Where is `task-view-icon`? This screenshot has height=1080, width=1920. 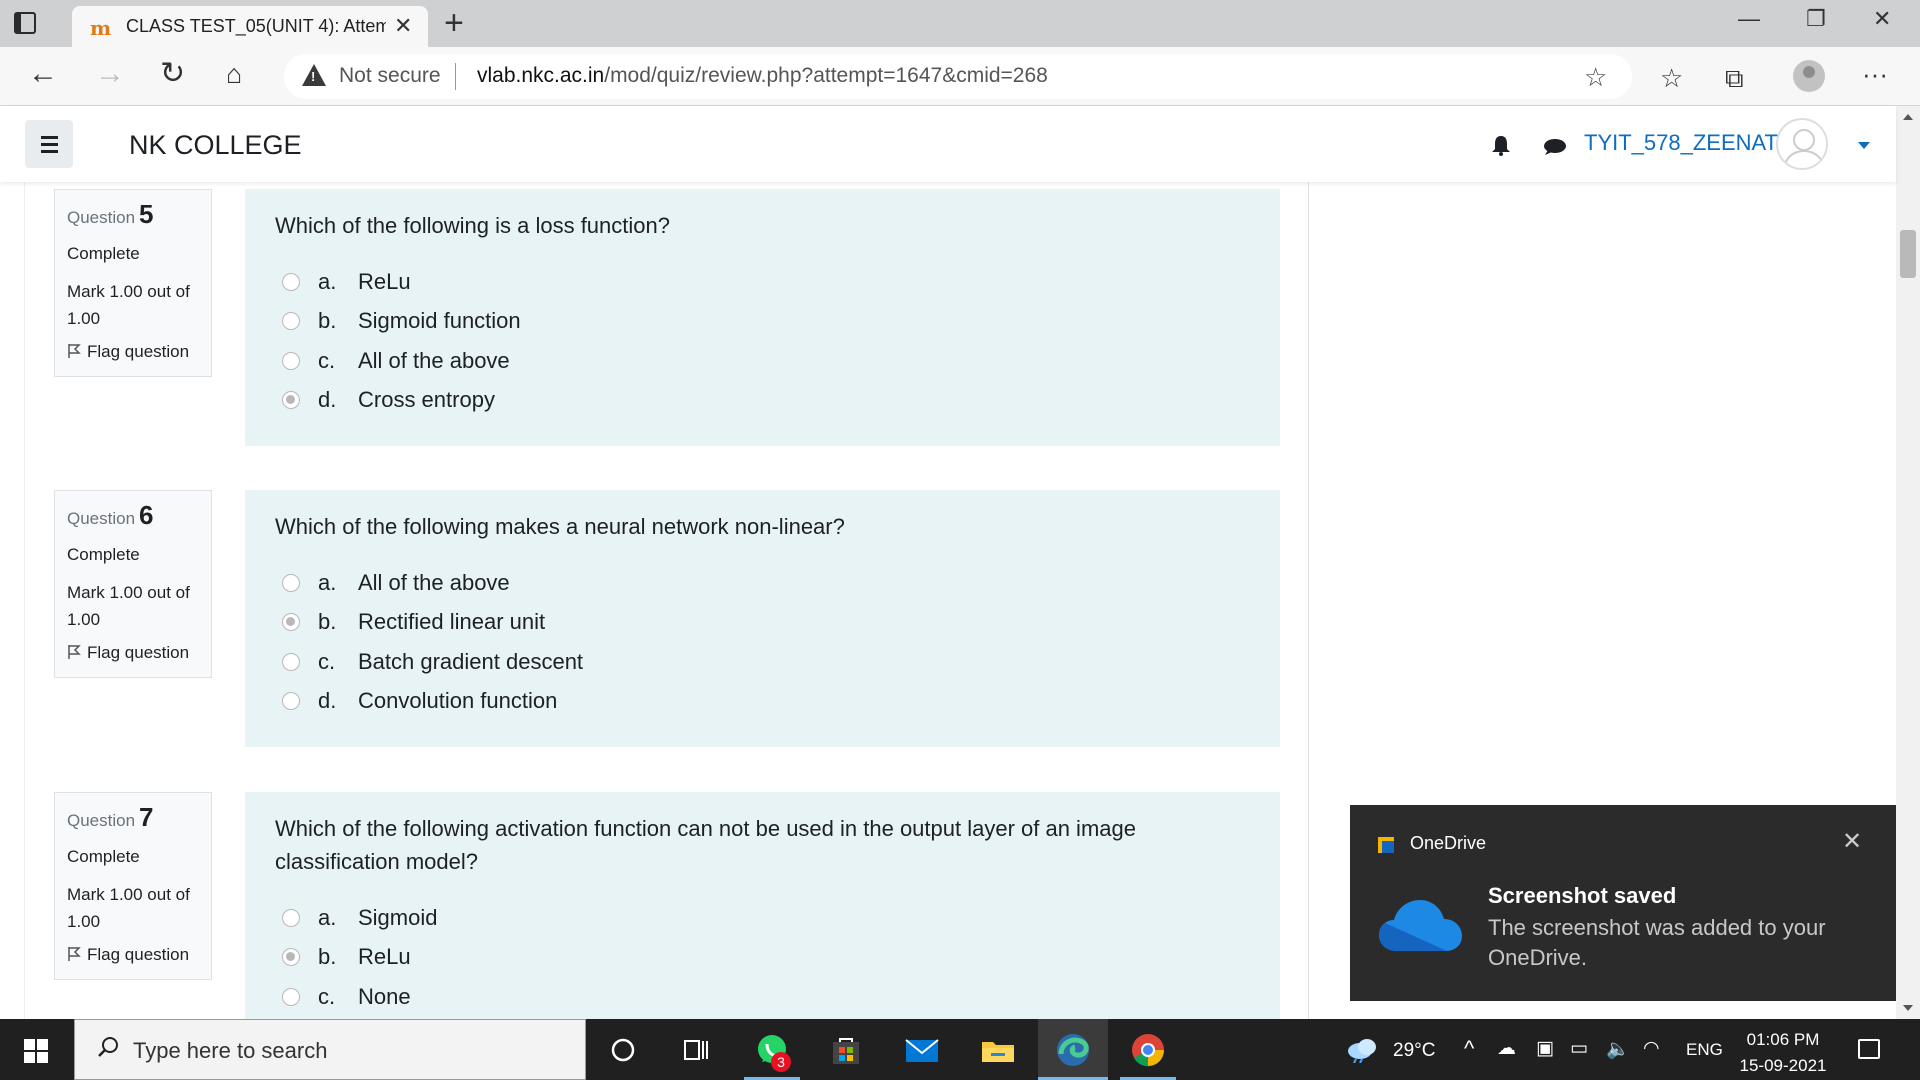
task-view-icon is located at coordinates (696, 1050).